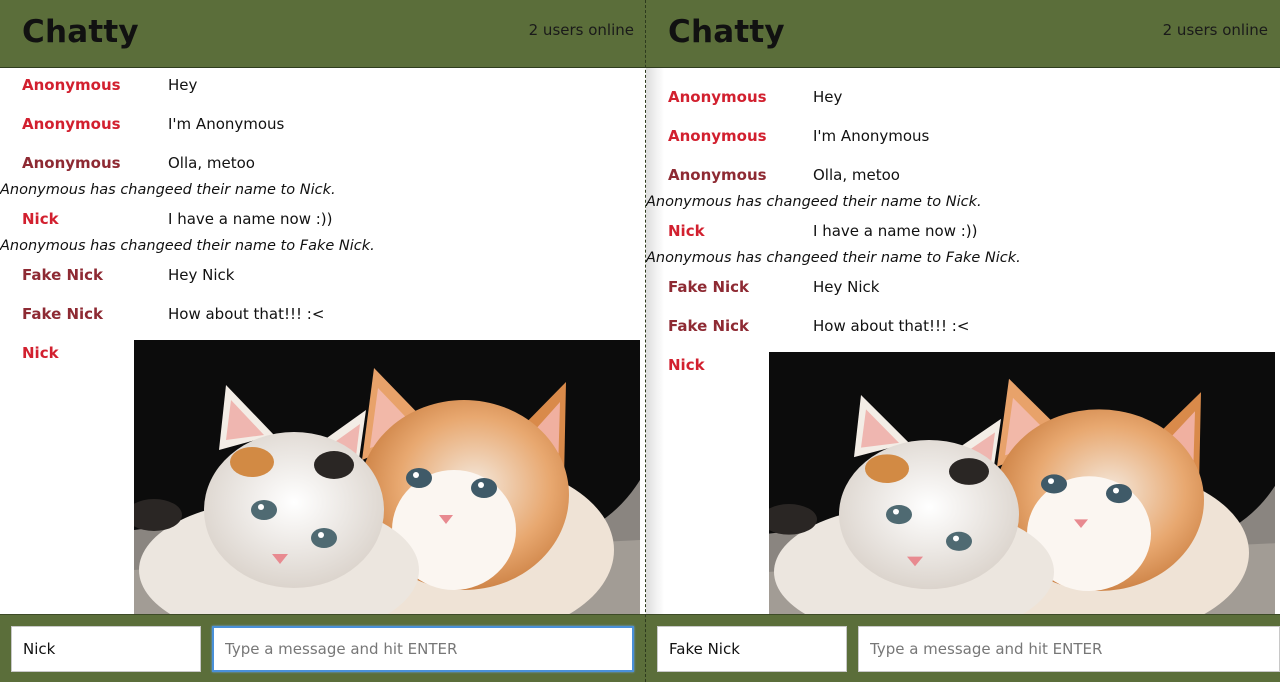  What do you see at coordinates (655, 341) in the screenshot?
I see `pane-shadow` at bounding box center [655, 341].